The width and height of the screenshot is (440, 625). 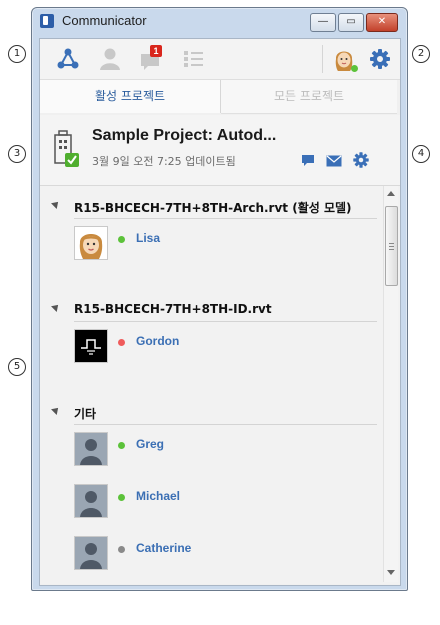 I want to click on scroll-down-arrow-icon, so click(x=391, y=572).